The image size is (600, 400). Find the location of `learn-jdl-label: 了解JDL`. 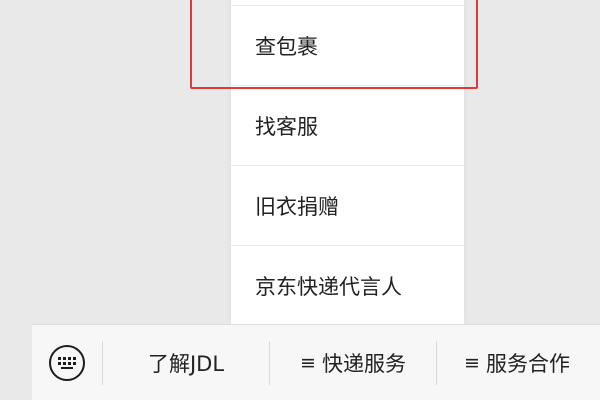

learn-jdl-label: 了解JDL is located at coordinates (186, 364).